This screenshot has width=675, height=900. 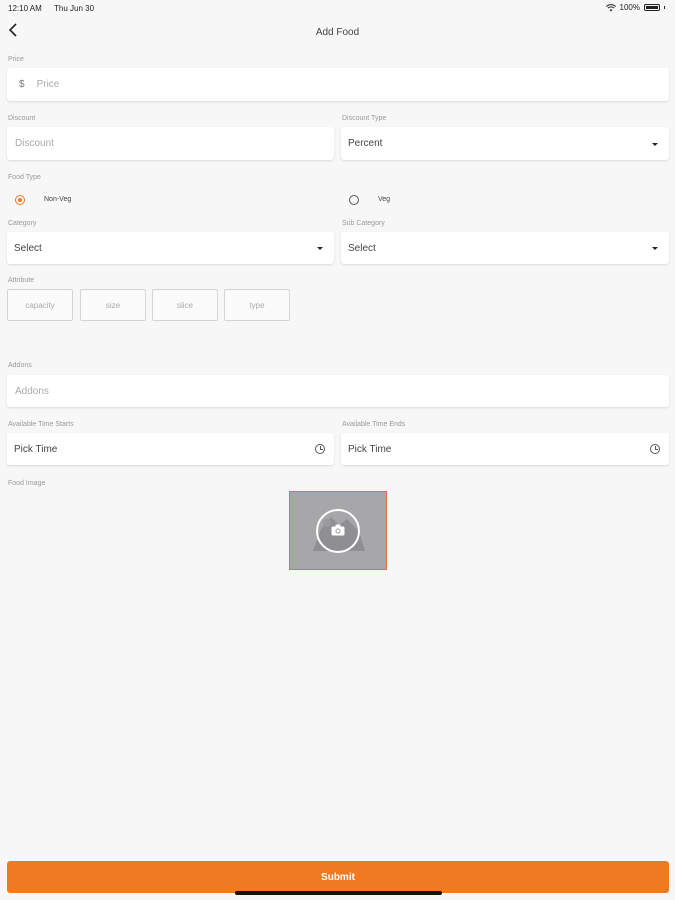 I want to click on status-indicators: 100%, so click(x=635, y=7).